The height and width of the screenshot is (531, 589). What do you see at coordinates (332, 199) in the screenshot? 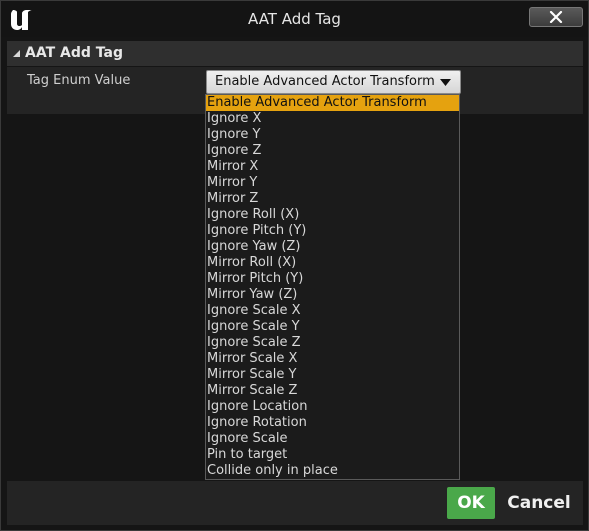
I see `dropdown-option: Mirror Z` at bounding box center [332, 199].